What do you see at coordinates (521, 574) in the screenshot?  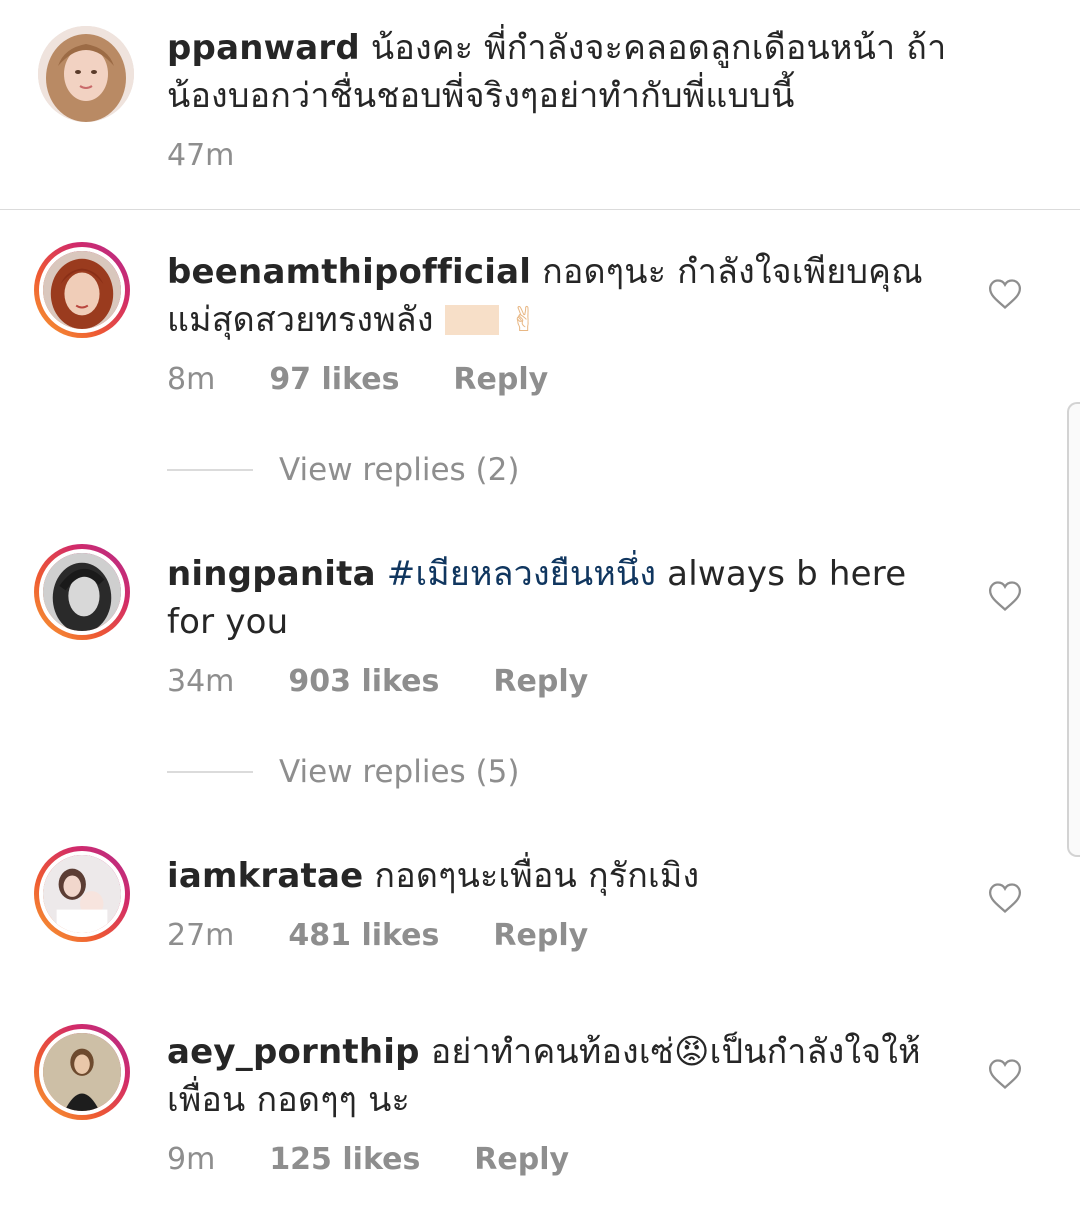 I see `hashtag-link: #เมียหลวงยืนหนึ่ง` at bounding box center [521, 574].